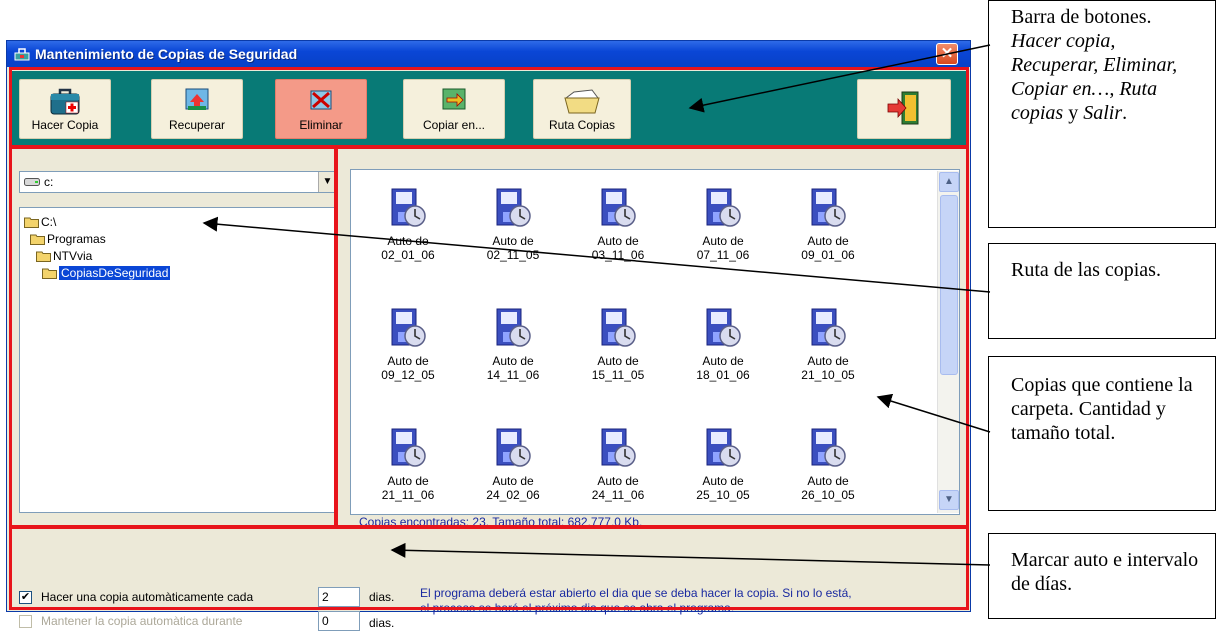  Describe the element at coordinates (690, 554) in the screenshot. I see `arrow-to-auto` at that location.